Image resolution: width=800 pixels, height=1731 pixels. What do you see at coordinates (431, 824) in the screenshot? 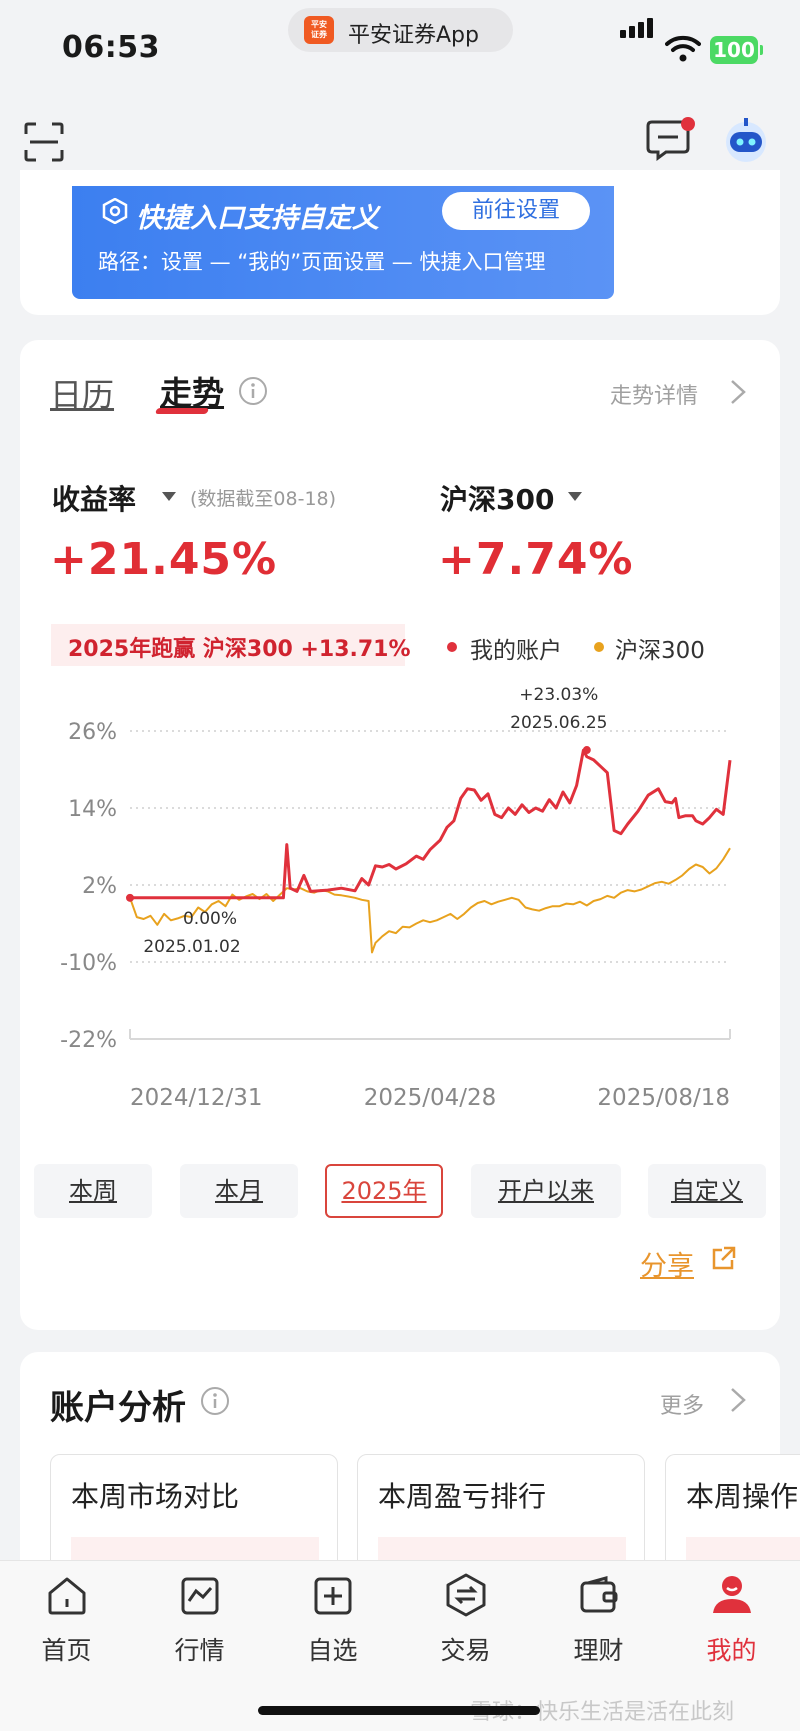
I see `series-line` at bounding box center [431, 824].